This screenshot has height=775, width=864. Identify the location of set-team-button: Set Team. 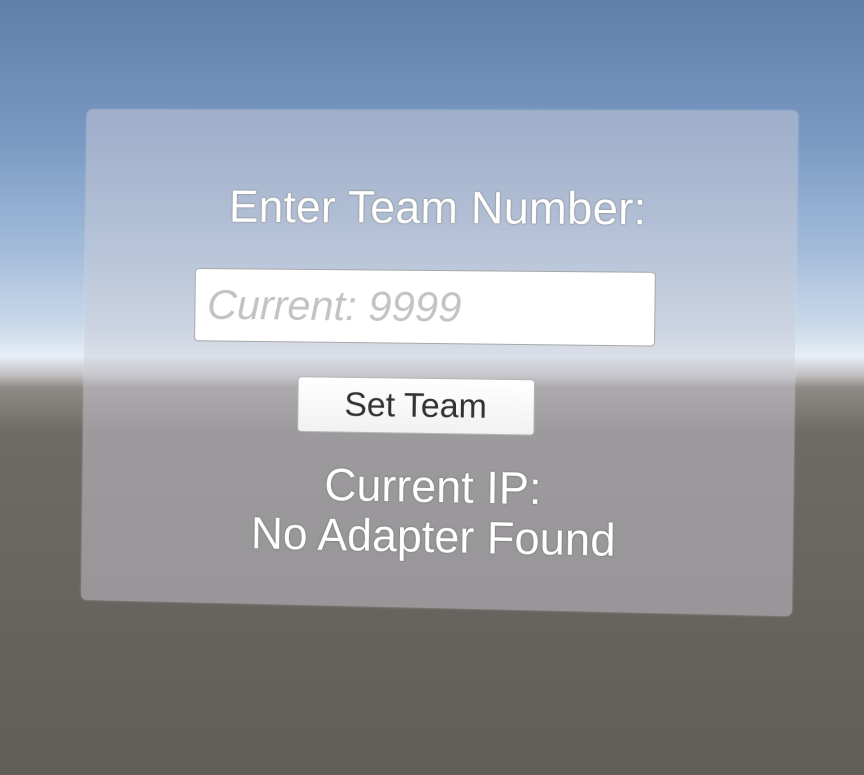
(416, 406).